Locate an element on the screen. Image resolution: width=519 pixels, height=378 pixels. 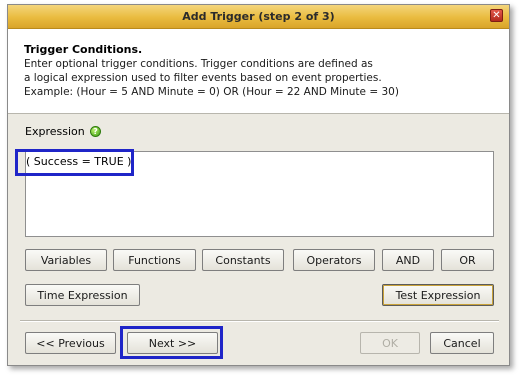
previous-button: << Previous is located at coordinates (70, 343).